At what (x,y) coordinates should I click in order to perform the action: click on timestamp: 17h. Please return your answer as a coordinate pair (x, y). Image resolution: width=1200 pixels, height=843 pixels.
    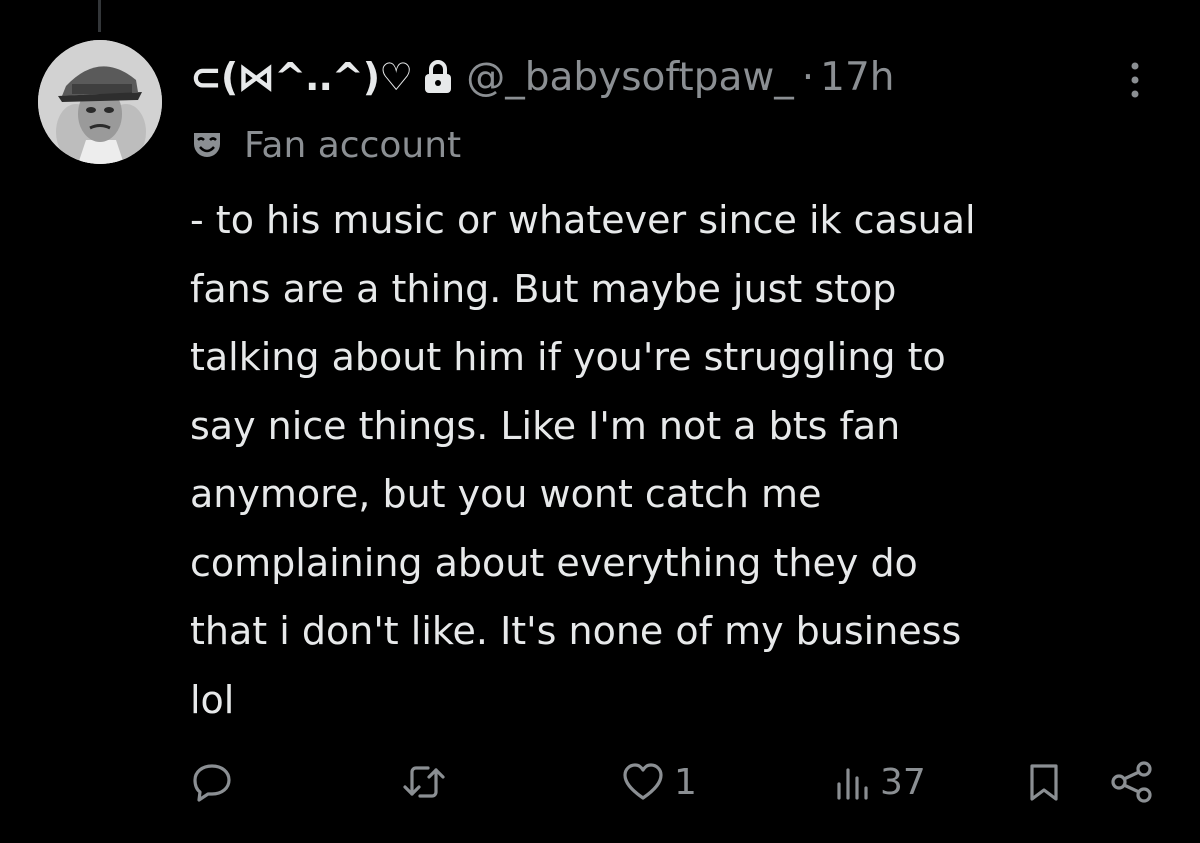
    Looking at the image, I should click on (857, 77).